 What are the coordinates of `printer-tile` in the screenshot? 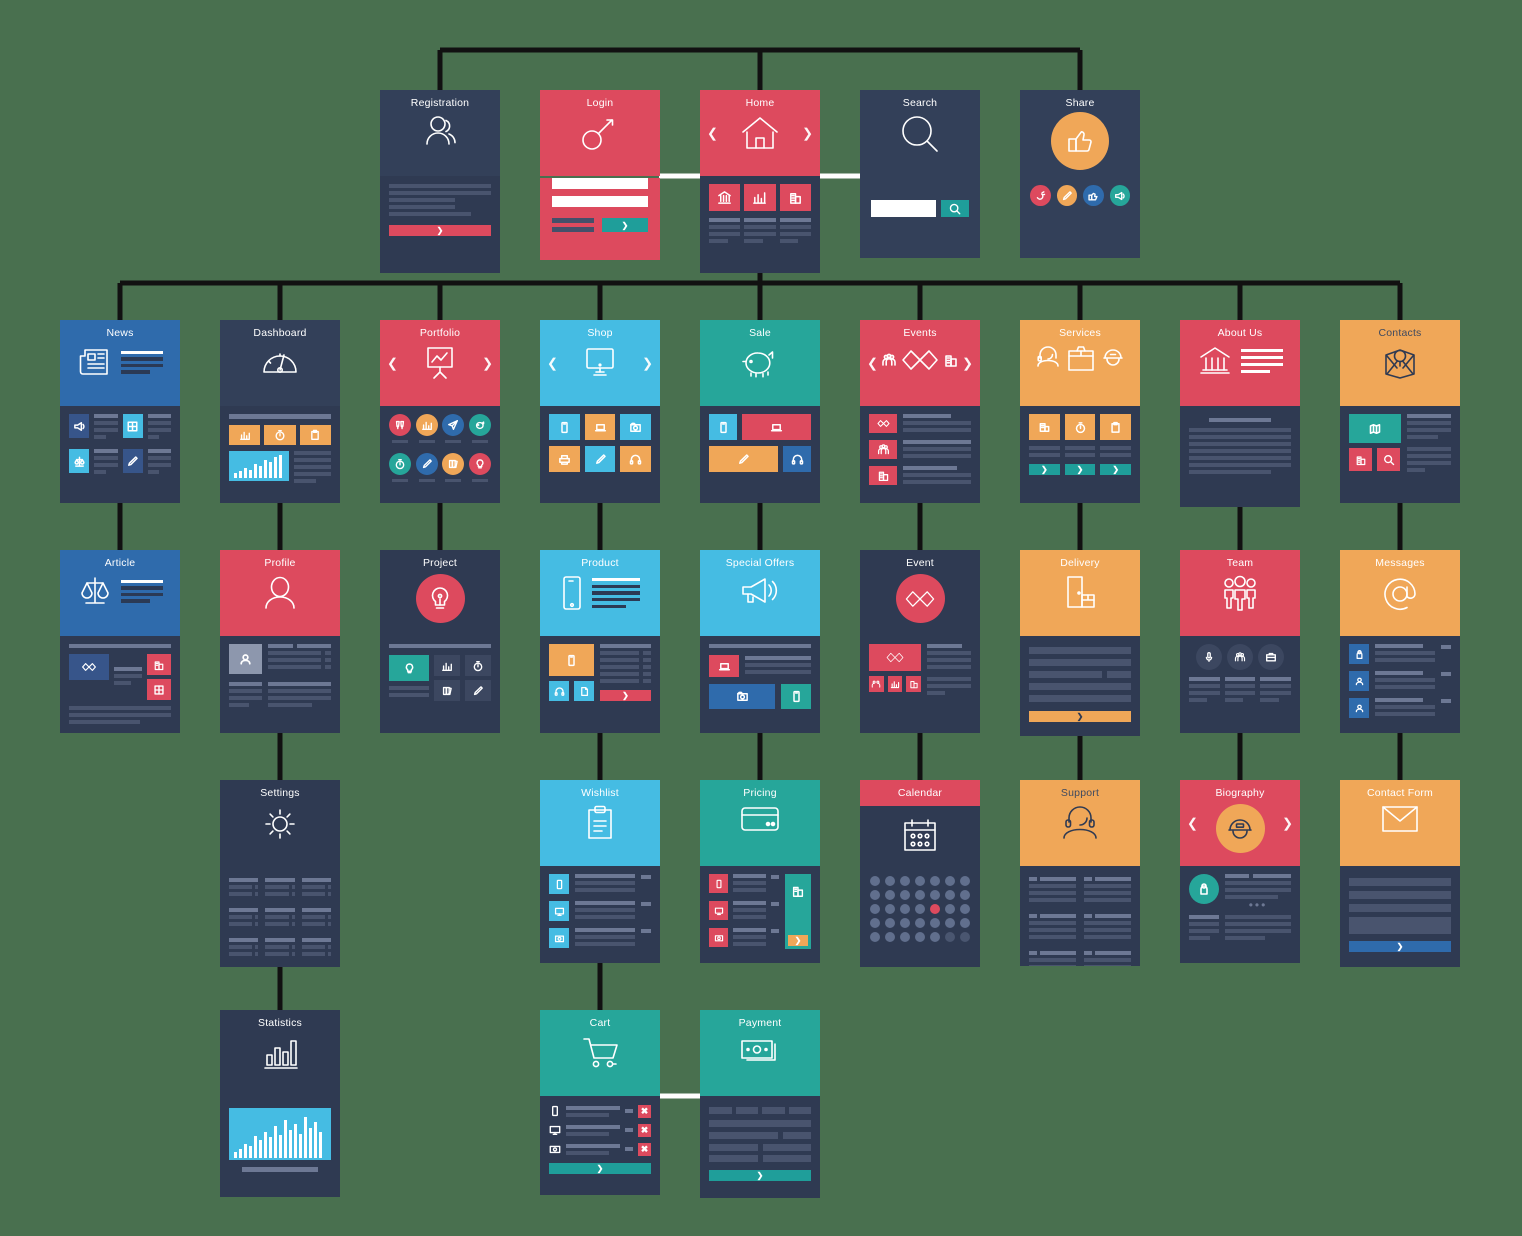 It's located at (564, 459).